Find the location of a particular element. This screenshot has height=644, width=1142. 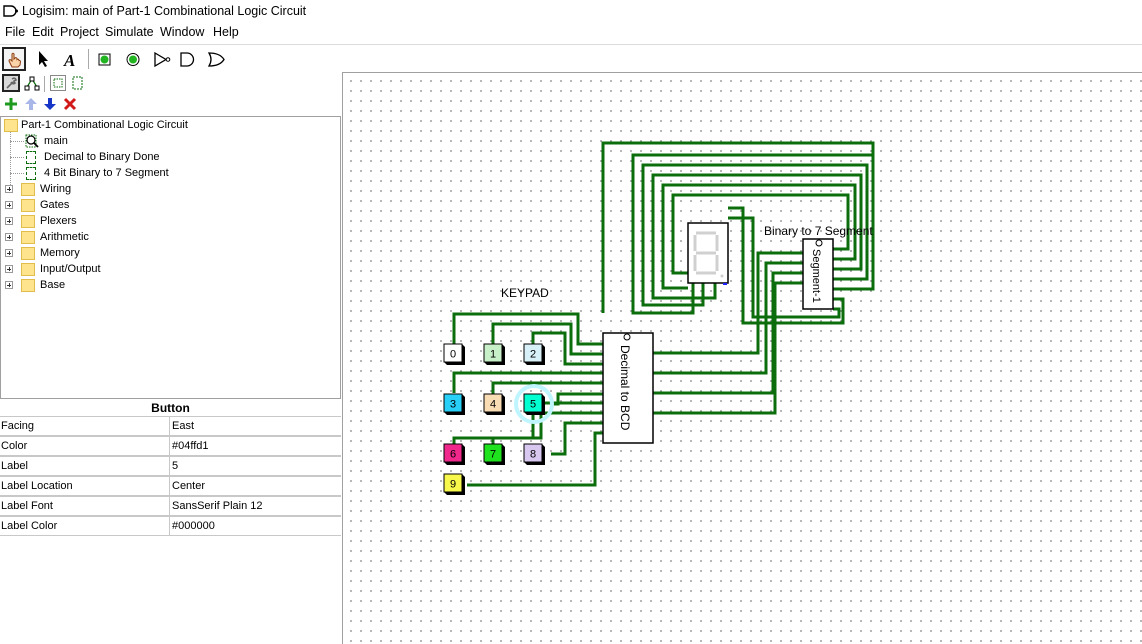

attribute-row: Label 5 is located at coordinates (170, 466).